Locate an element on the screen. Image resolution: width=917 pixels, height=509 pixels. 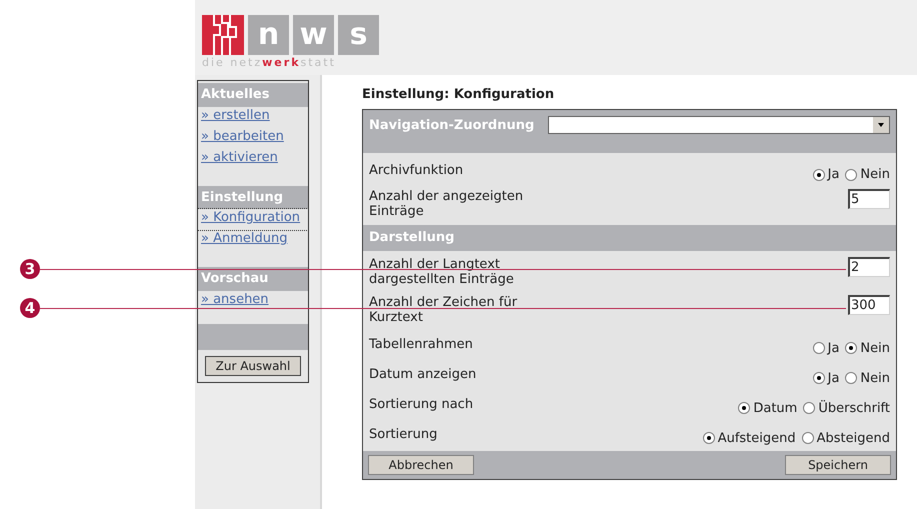
logo-tile: w is located at coordinates (313, 35).